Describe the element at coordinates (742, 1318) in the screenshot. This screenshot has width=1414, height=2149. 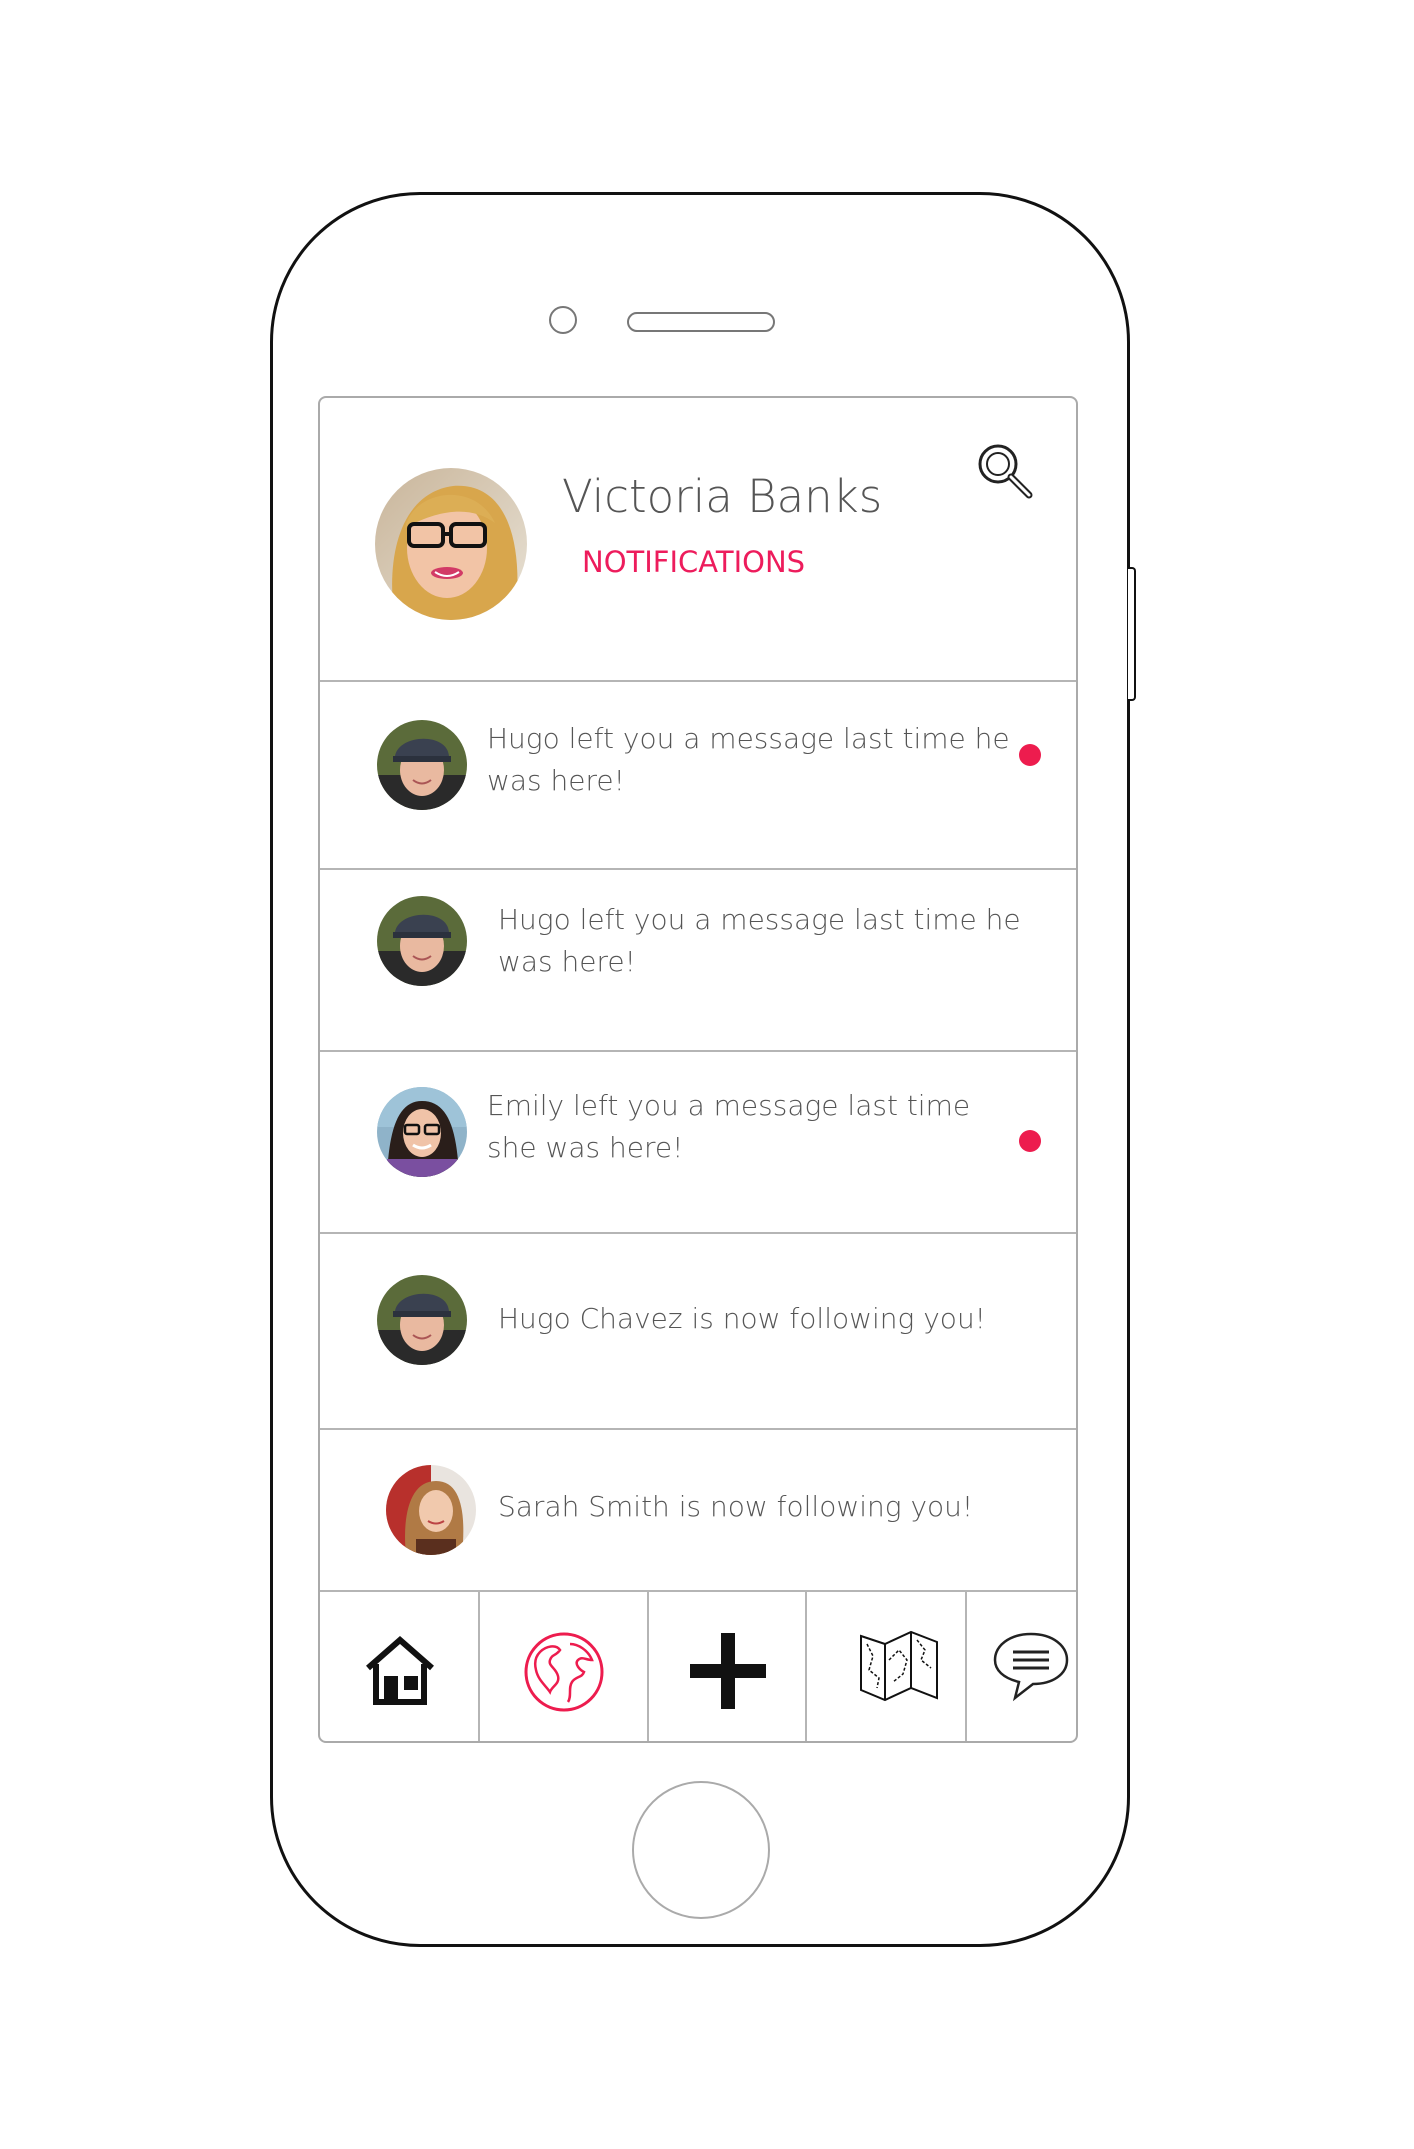
I see `notification-text-line: Hugo Chavez is now following you!` at that location.